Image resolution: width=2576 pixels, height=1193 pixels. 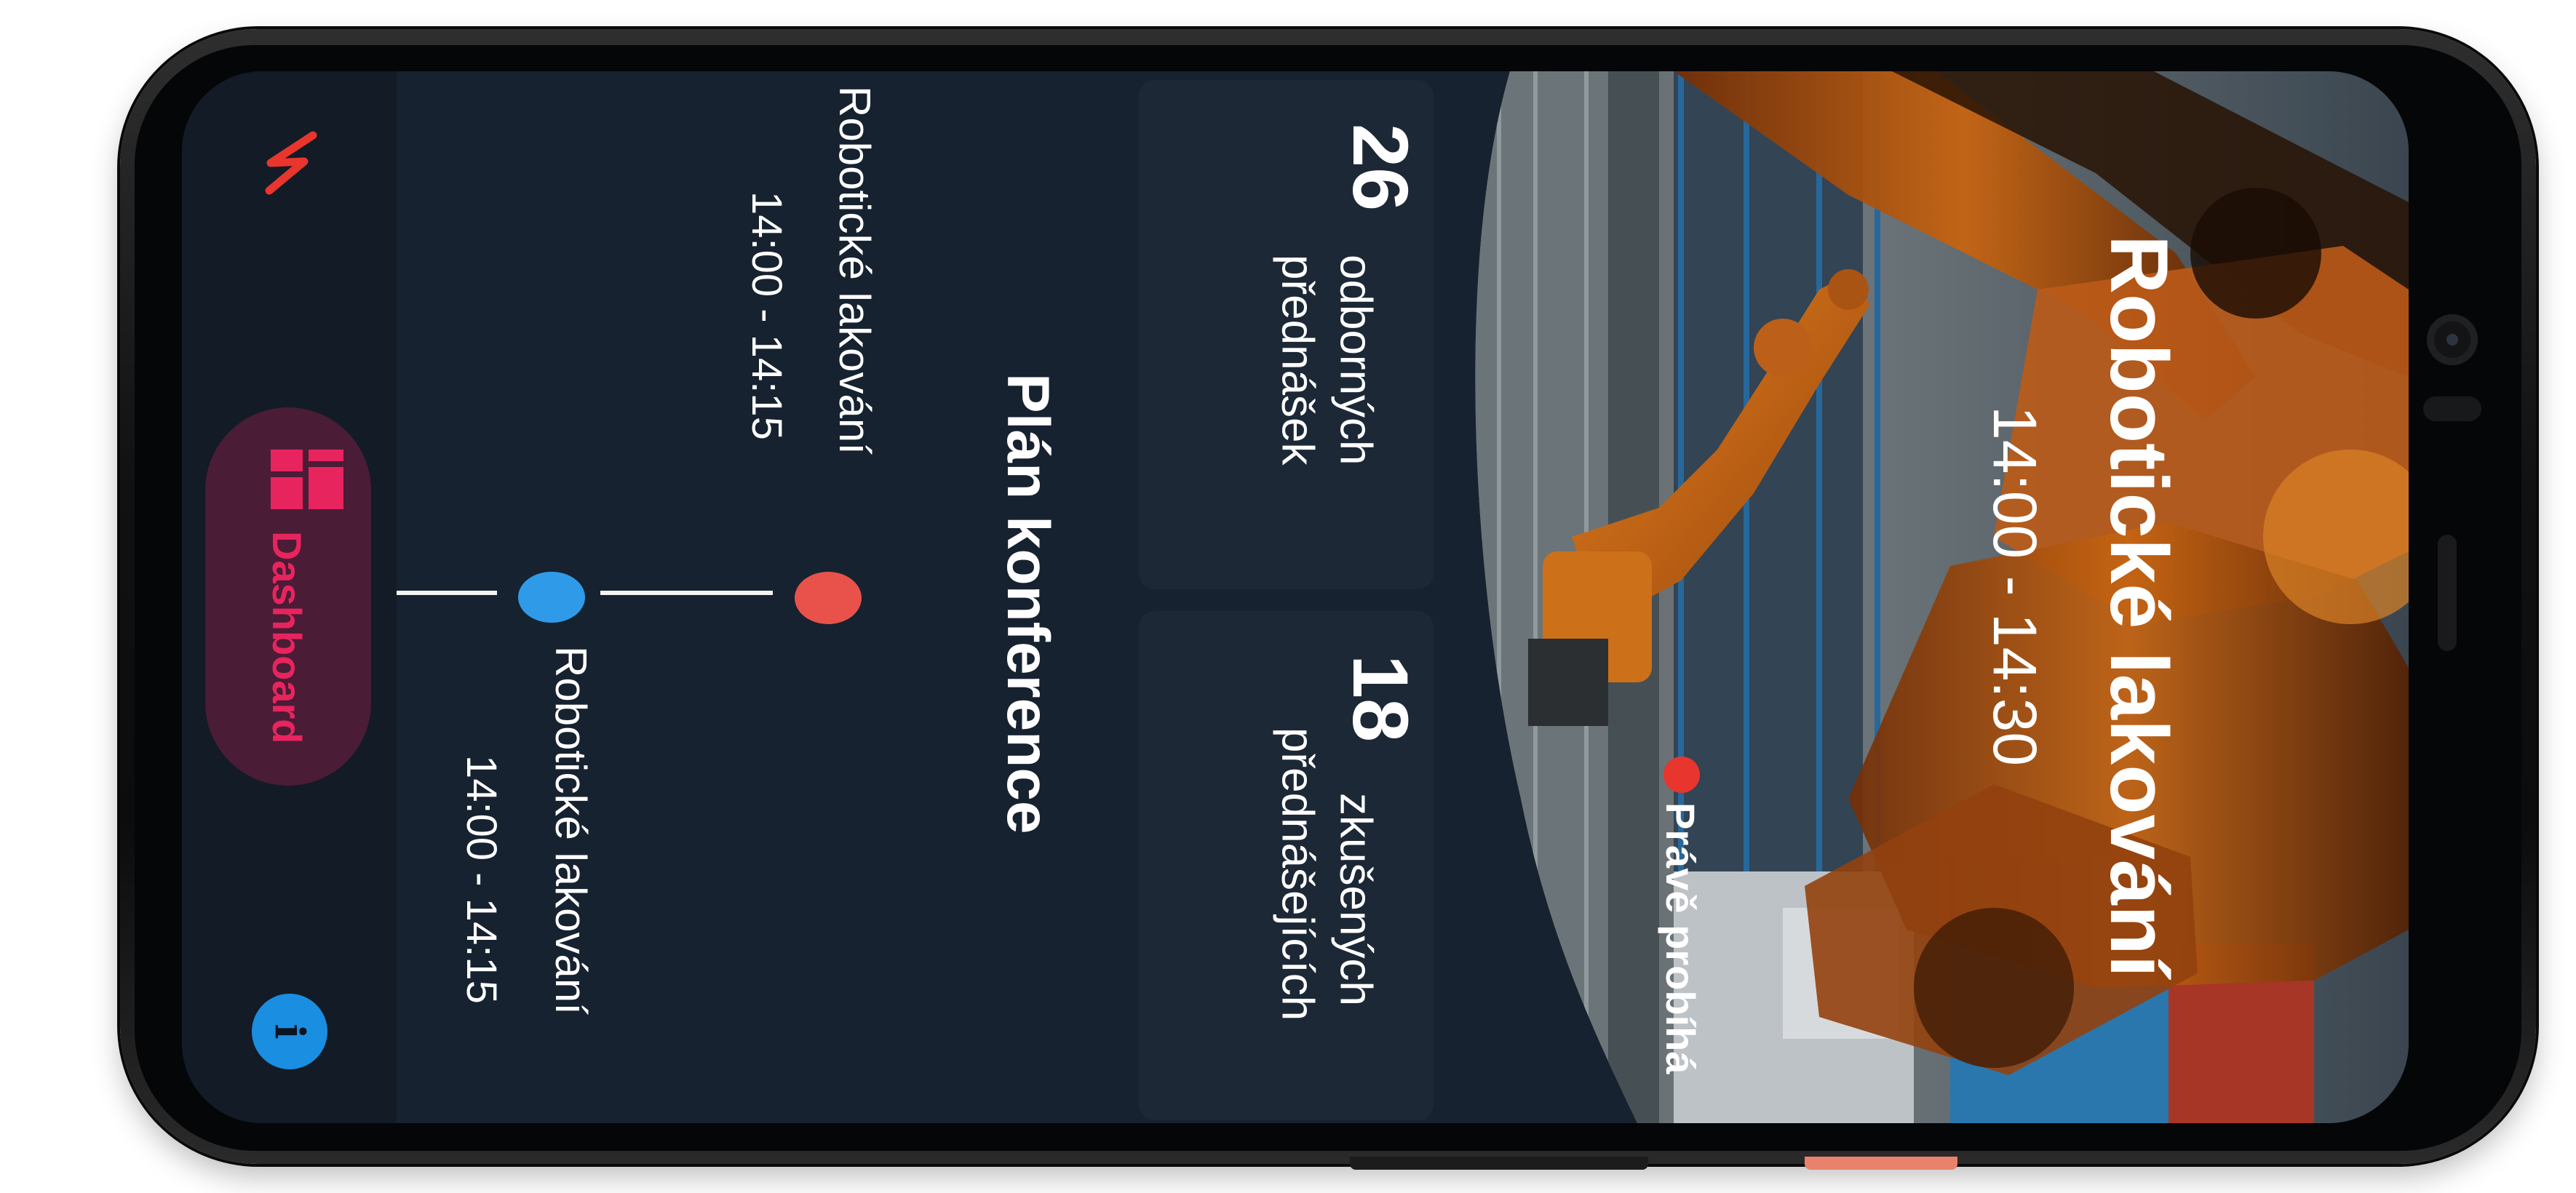 I want to click on timeline-dot-current, so click(x=828, y=598).